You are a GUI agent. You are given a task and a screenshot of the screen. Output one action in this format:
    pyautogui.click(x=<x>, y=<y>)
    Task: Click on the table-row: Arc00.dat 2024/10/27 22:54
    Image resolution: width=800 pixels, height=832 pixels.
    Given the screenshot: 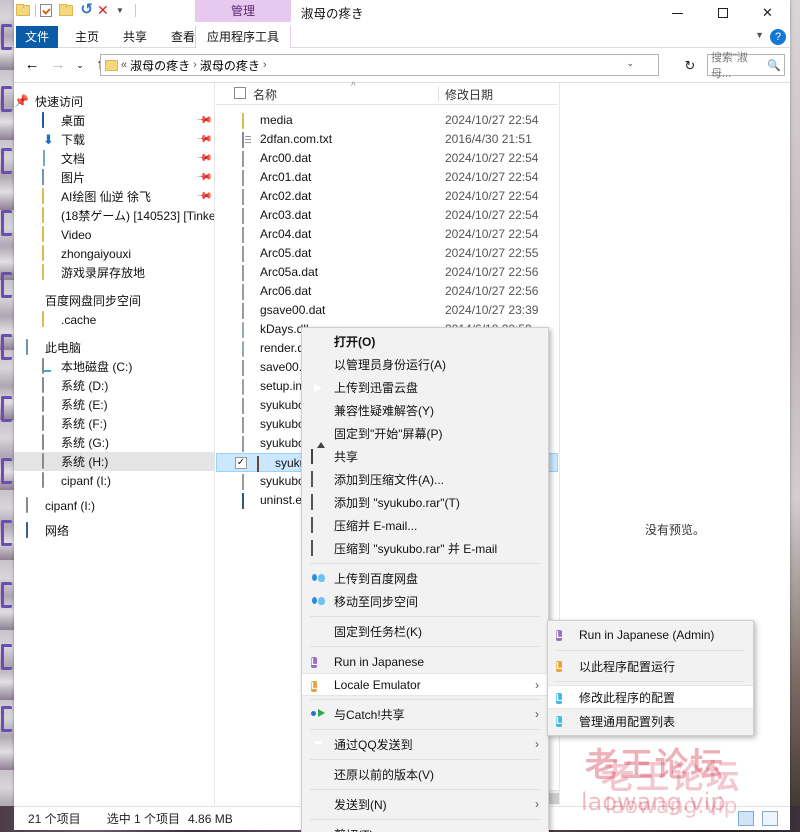 What is the action you would take?
    pyautogui.click(x=387, y=158)
    